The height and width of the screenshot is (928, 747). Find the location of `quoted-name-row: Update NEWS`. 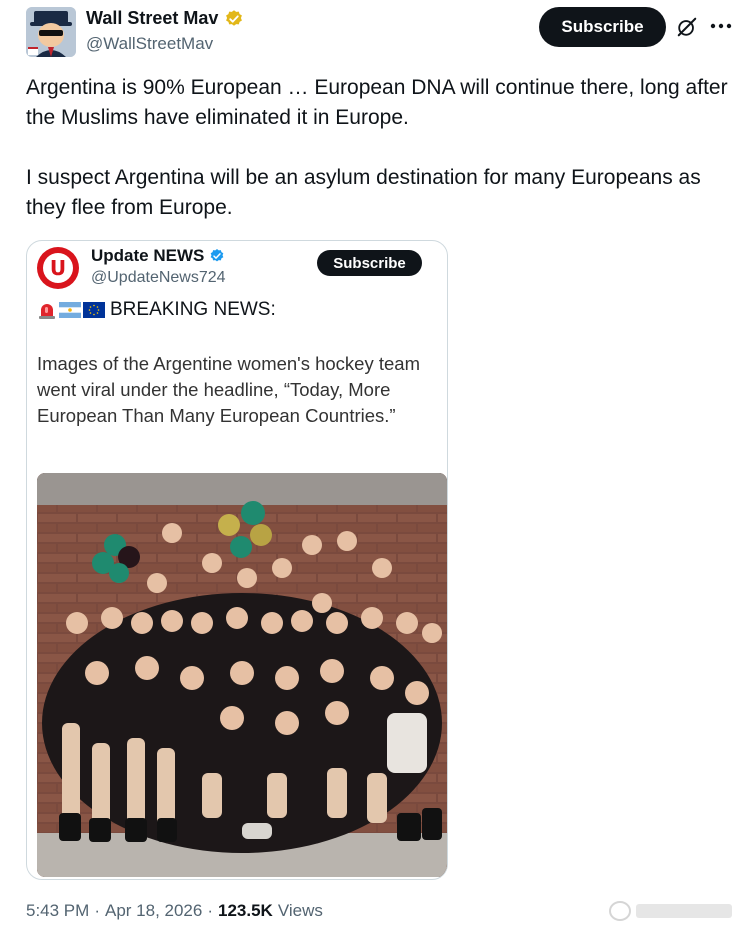

quoted-name-row: Update NEWS is located at coordinates (158, 256).